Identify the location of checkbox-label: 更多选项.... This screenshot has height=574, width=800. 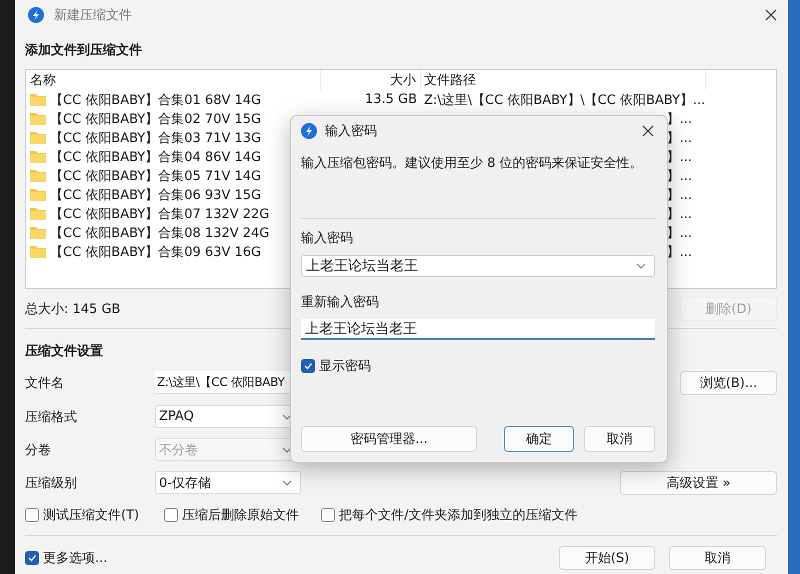
(75, 558).